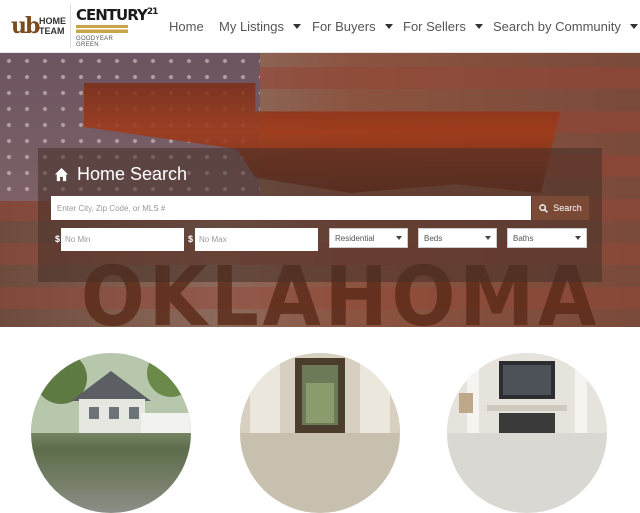 This screenshot has width=640, height=513. I want to click on nav-my-listings-label: My Listings, so click(252, 26).